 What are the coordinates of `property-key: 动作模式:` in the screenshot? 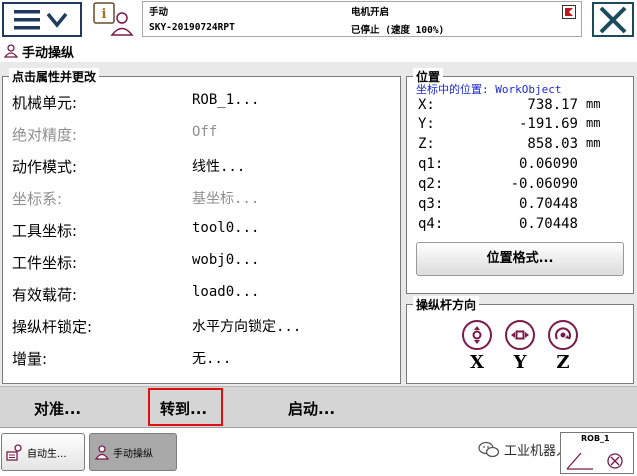 It's located at (45, 167).